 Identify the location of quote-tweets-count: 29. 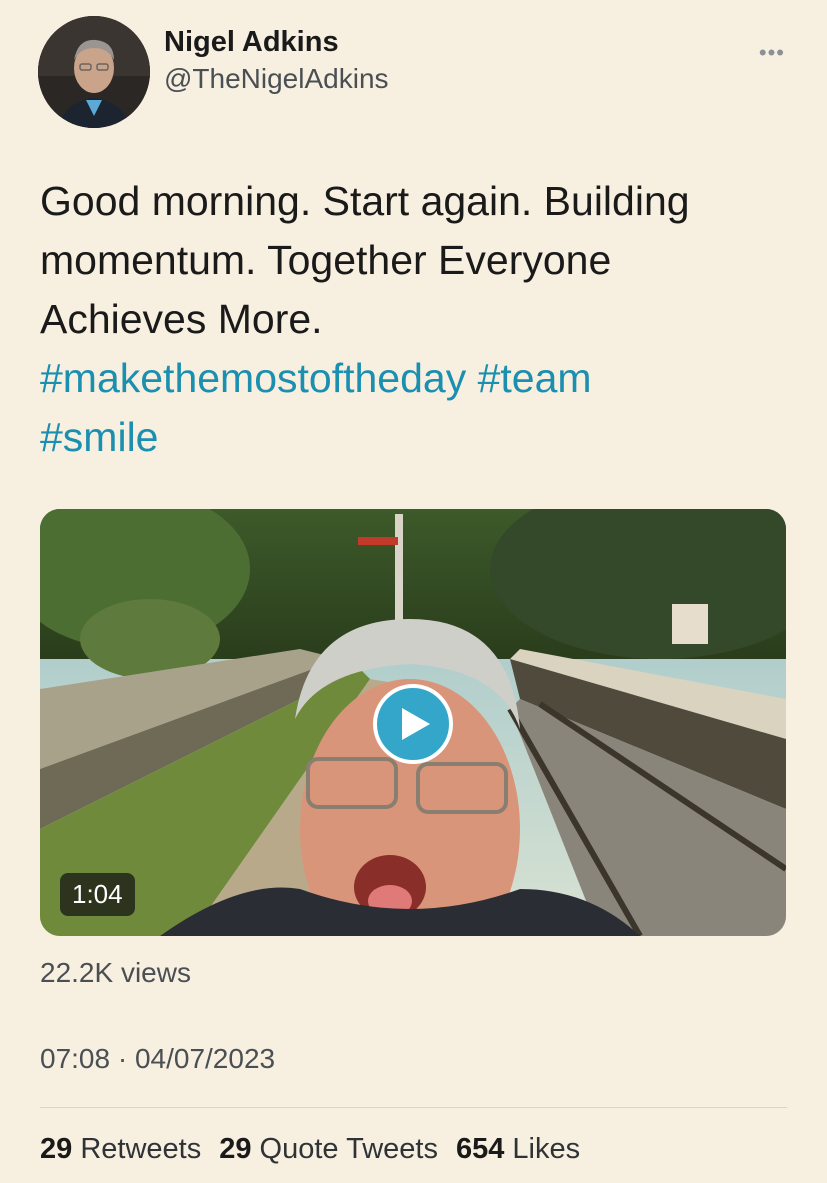
(235, 1149).